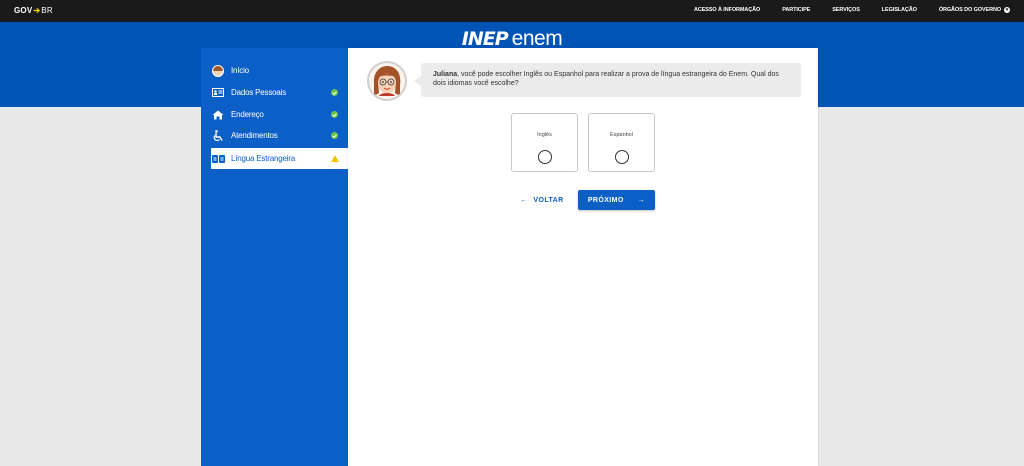 The width and height of the screenshot is (1024, 466). Describe the element at coordinates (445, 74) in the screenshot. I see `assistant-name: Juliana` at that location.